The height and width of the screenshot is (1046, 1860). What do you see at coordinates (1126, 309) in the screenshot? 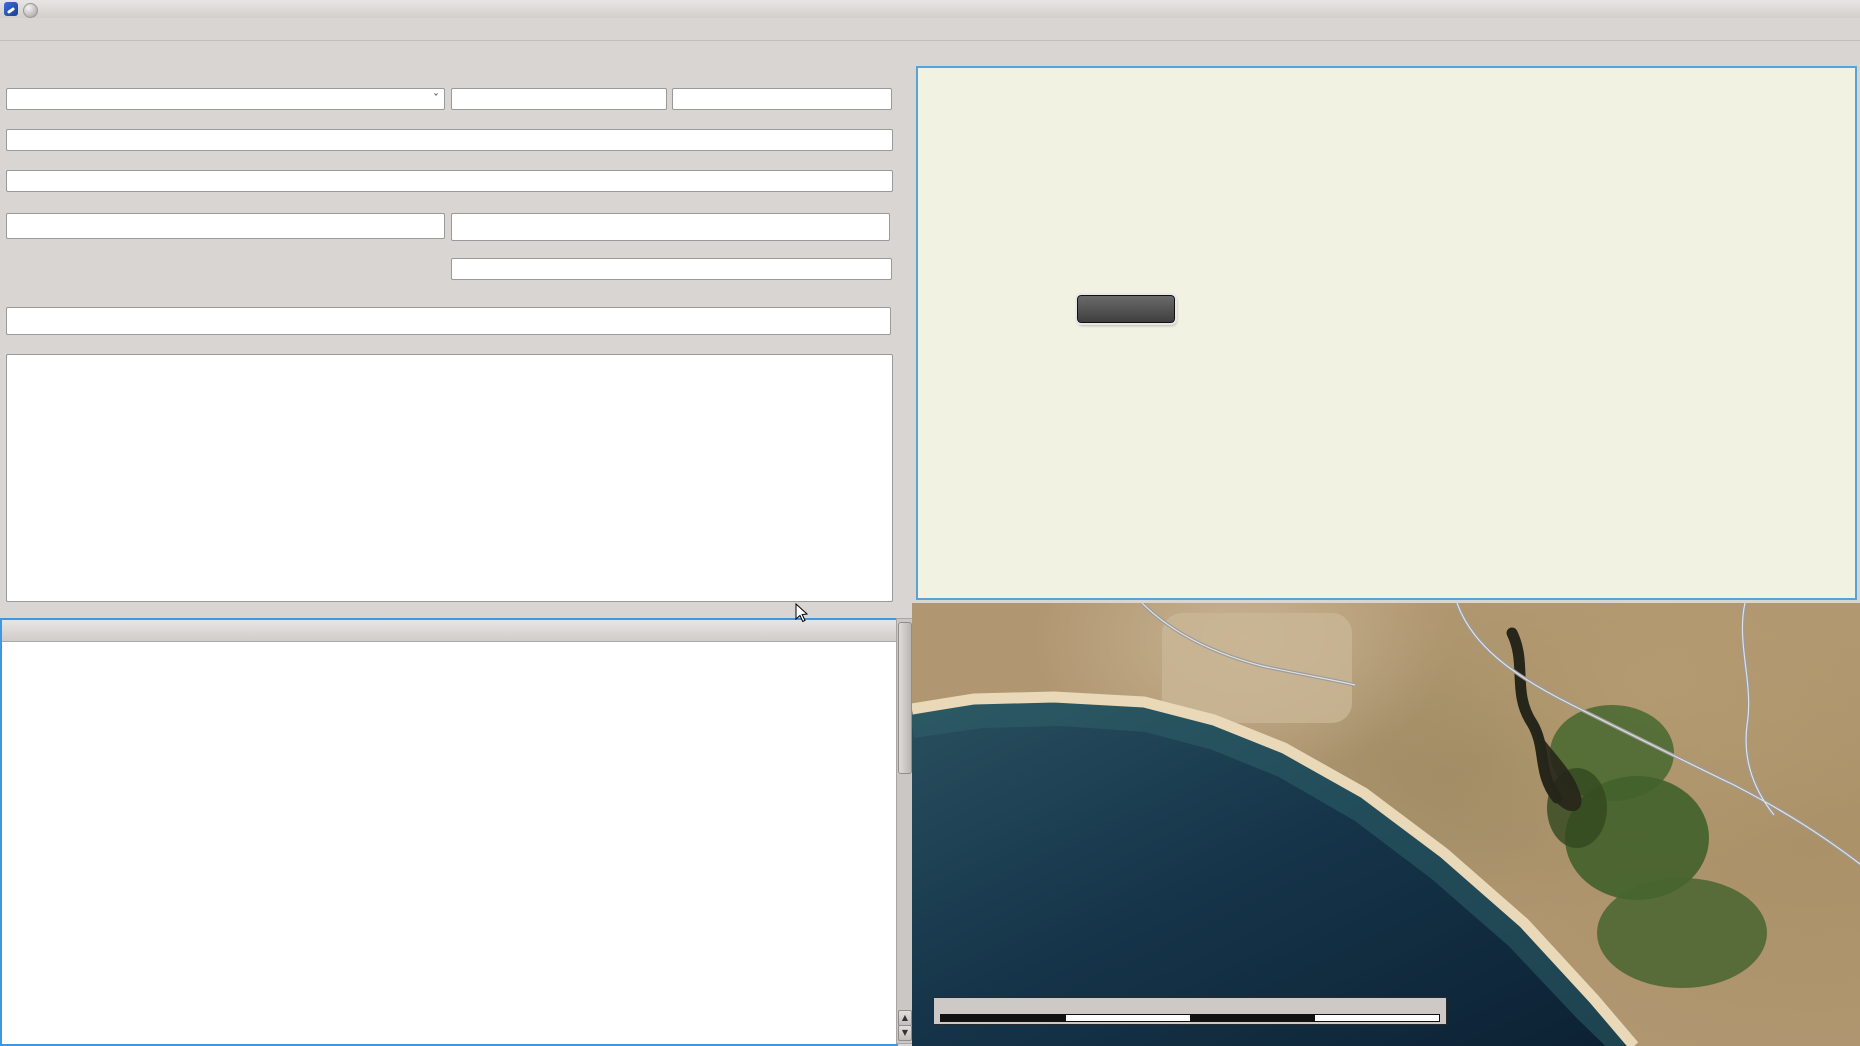
I see `information-button` at bounding box center [1126, 309].